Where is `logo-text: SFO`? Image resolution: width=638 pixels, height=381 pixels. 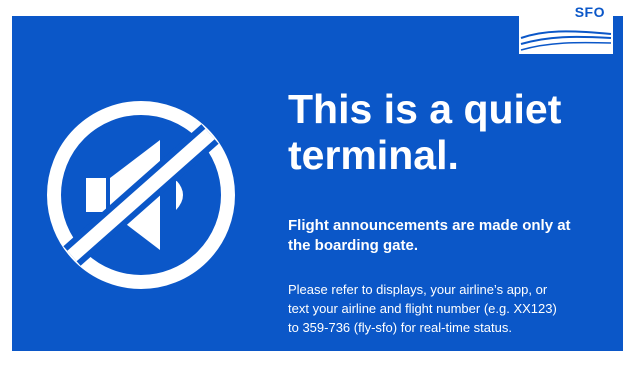
logo-text: SFO is located at coordinates (589, 12).